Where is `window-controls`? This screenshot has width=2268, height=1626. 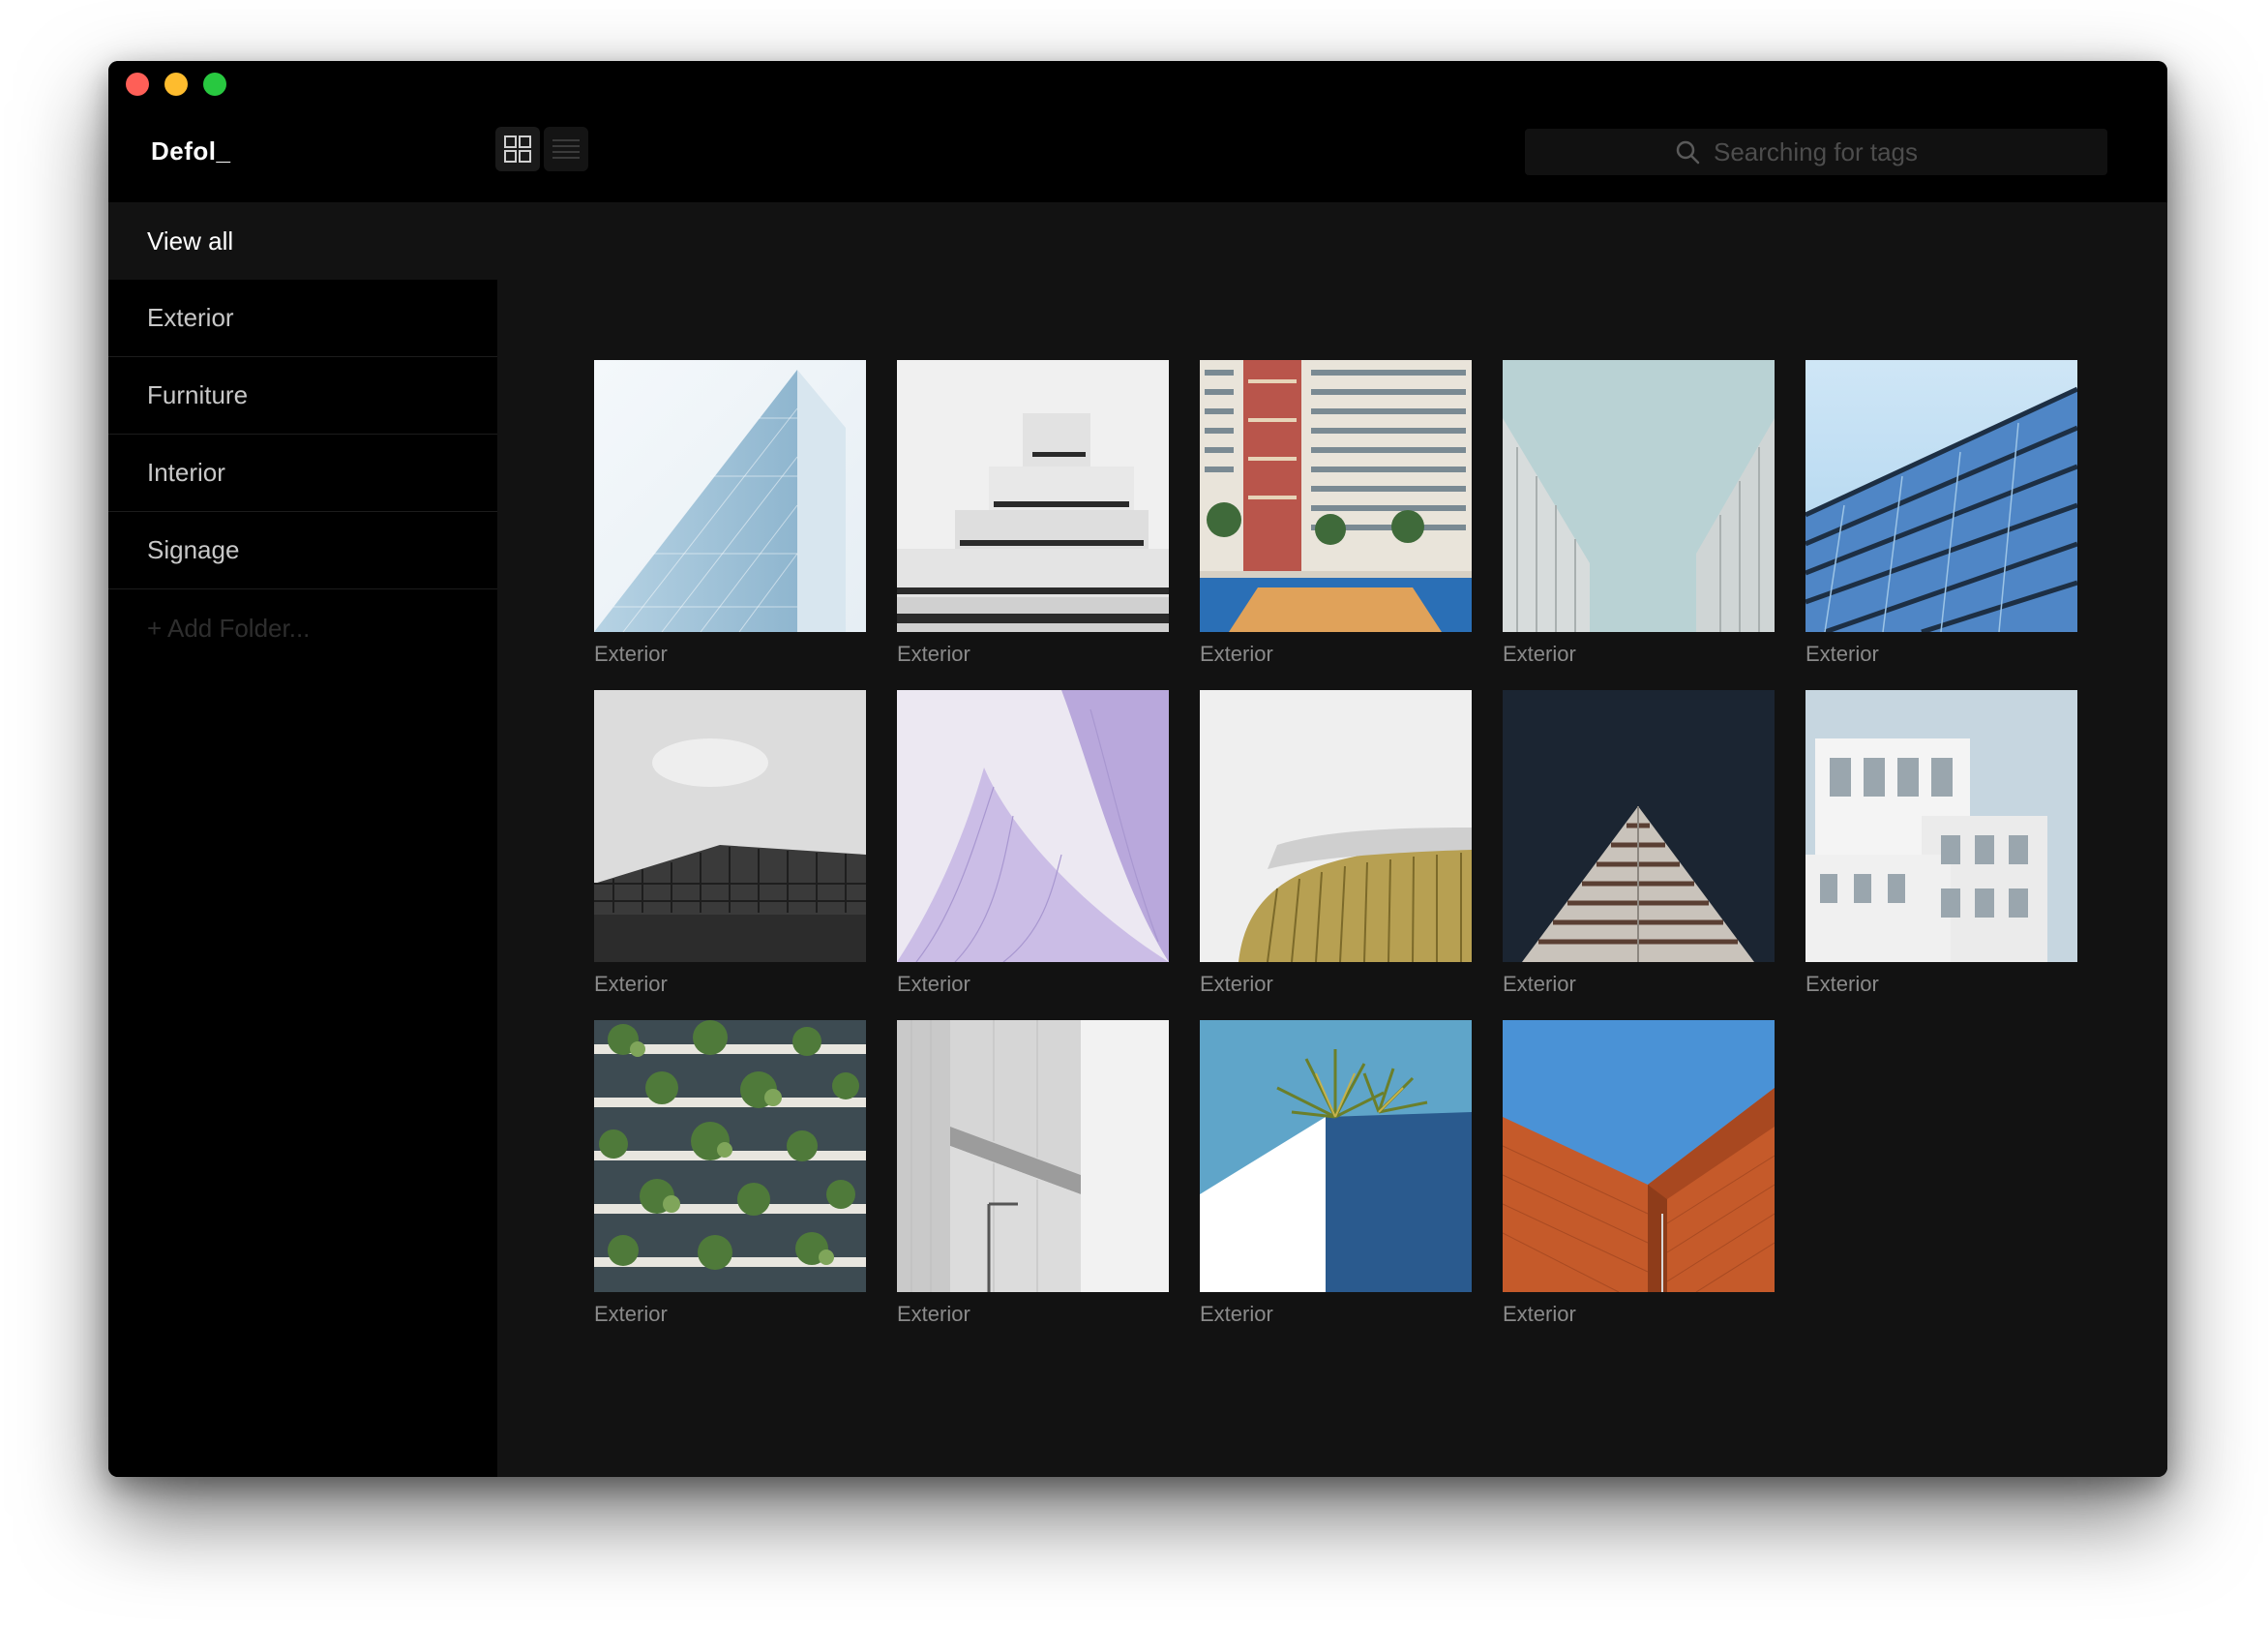 window-controls is located at coordinates (176, 84).